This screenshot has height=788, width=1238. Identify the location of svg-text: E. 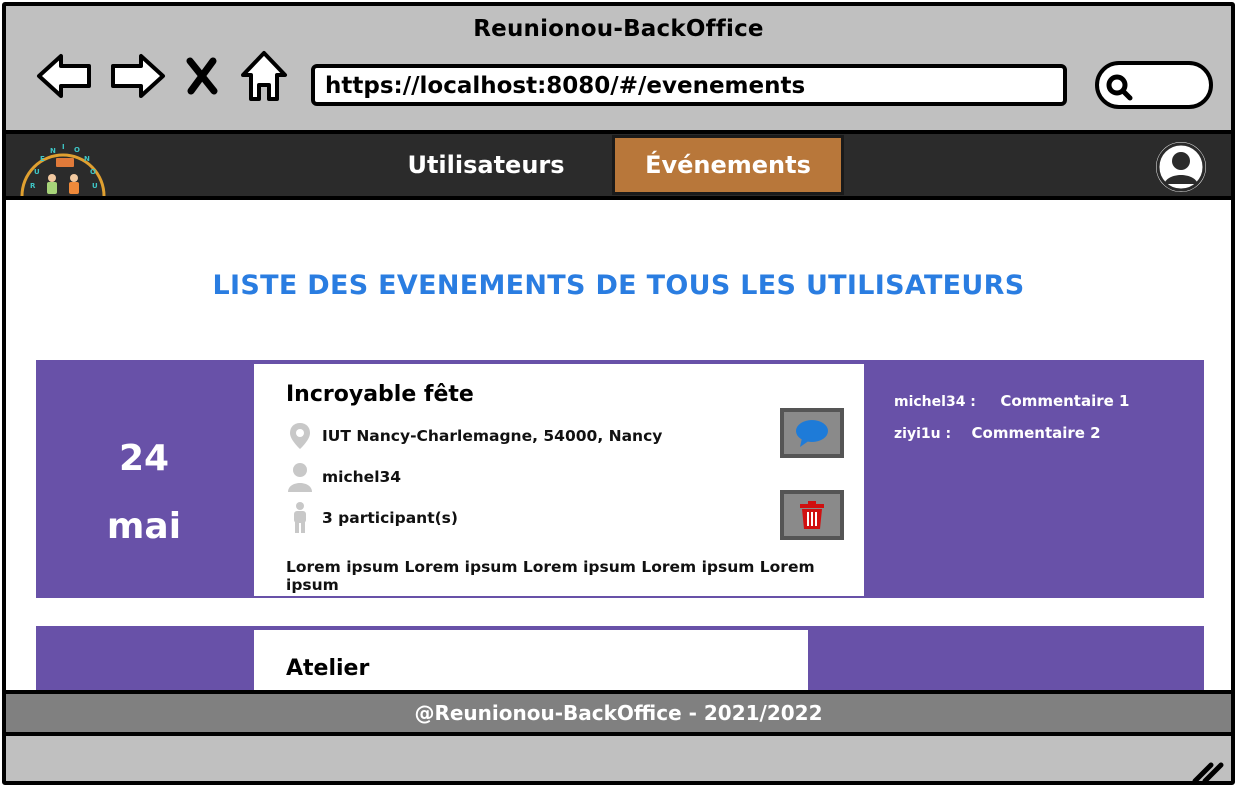
(42, 159).